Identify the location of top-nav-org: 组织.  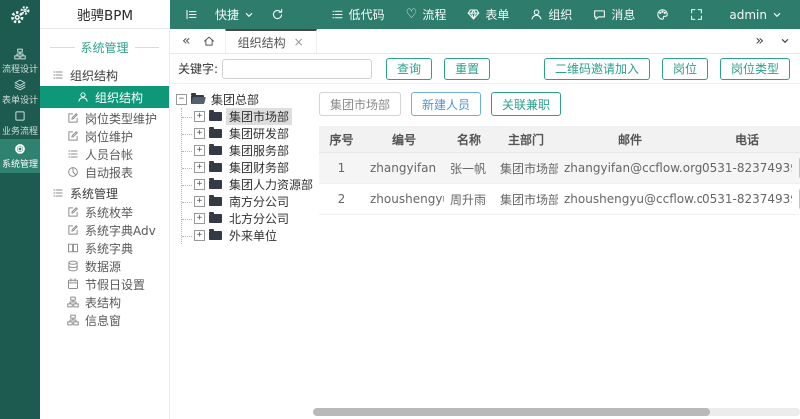
(551, 14).